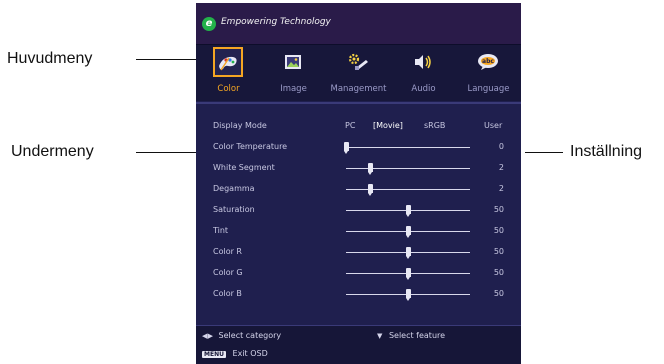 The image size is (664, 364). Describe the element at coordinates (358, 89) in the screenshot. I see `tab-label-management: Management` at that location.